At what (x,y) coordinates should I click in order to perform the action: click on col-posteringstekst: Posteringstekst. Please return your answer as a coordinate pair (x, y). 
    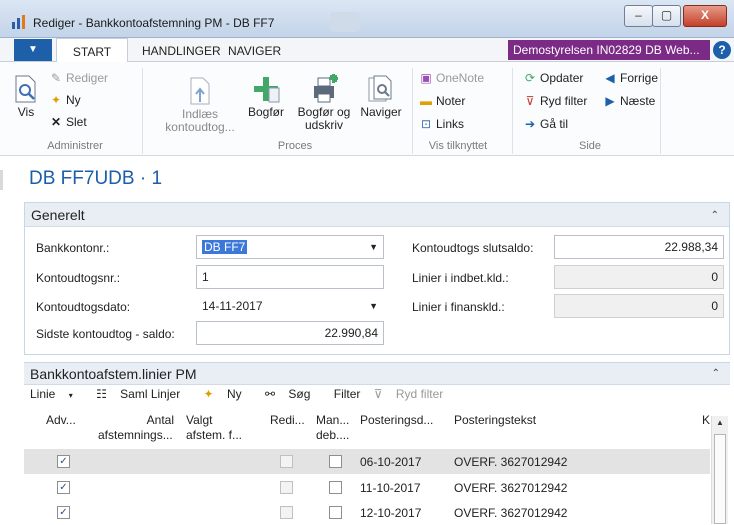
    Looking at the image, I should click on (495, 420).